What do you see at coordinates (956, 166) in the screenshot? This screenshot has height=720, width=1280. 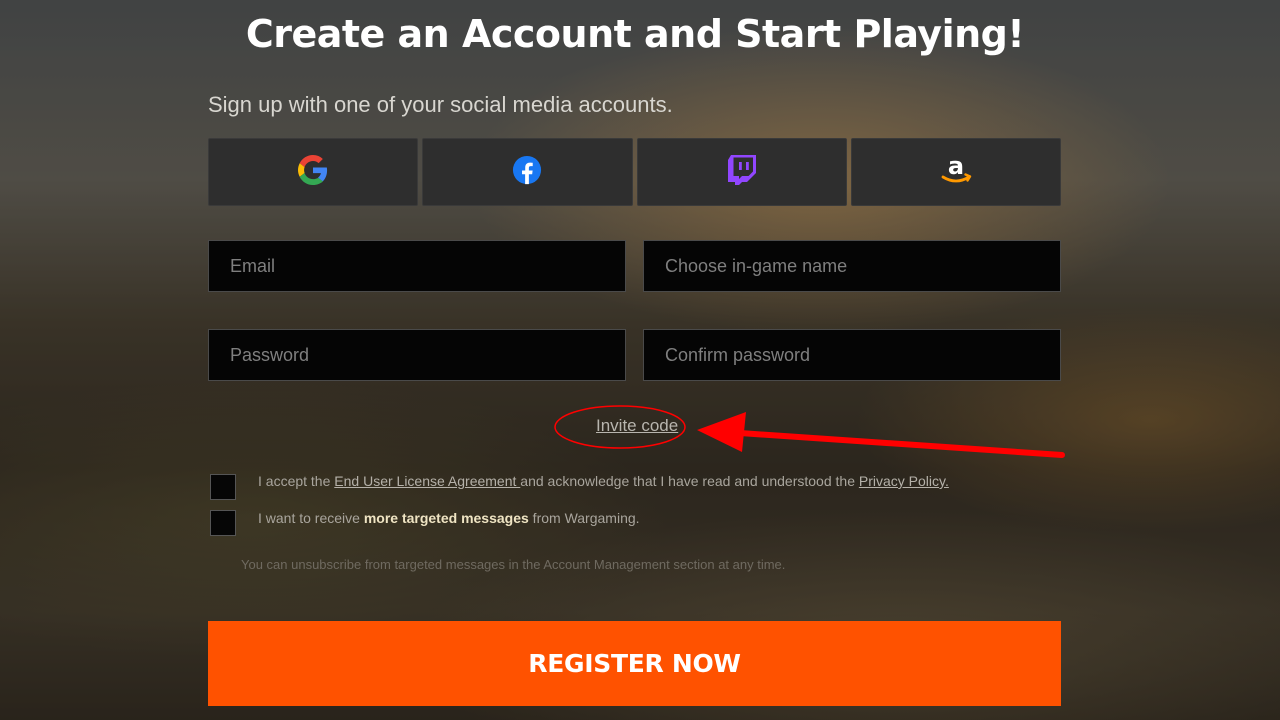 I see `svg-text: a` at bounding box center [956, 166].